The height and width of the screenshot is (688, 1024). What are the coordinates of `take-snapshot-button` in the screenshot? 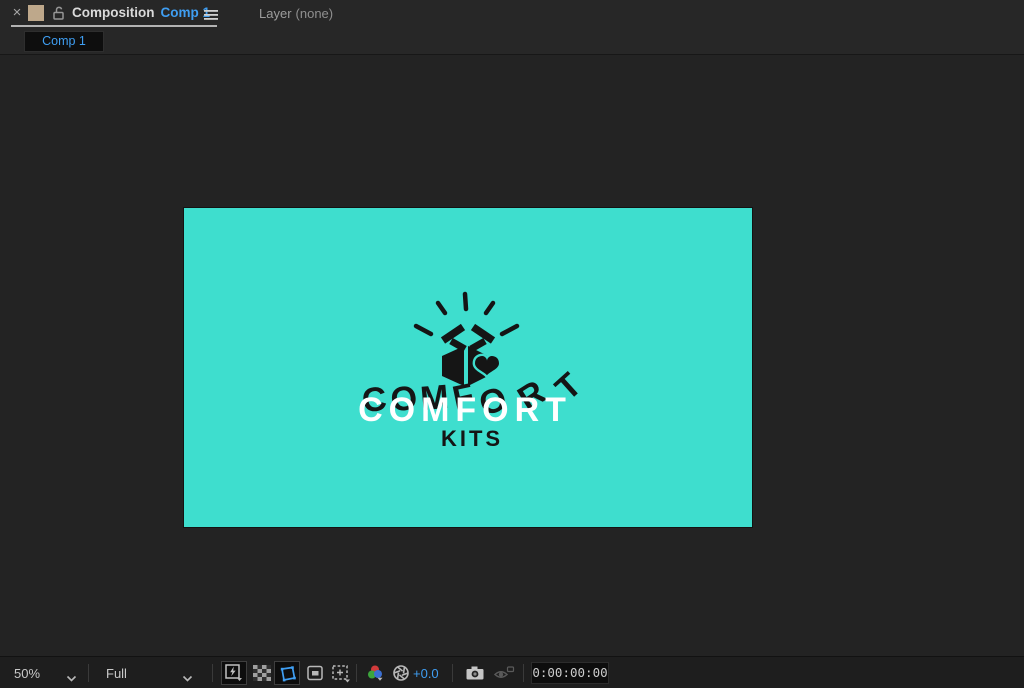 It's located at (475, 673).